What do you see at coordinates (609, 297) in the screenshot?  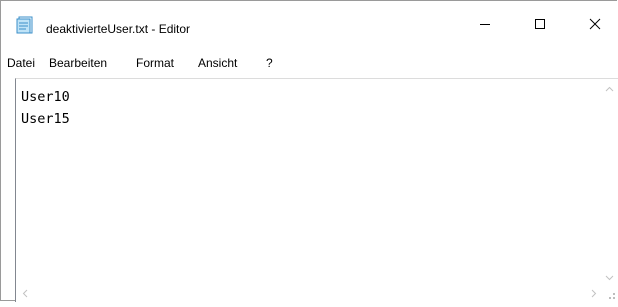 I see `resize-grip-icon` at bounding box center [609, 297].